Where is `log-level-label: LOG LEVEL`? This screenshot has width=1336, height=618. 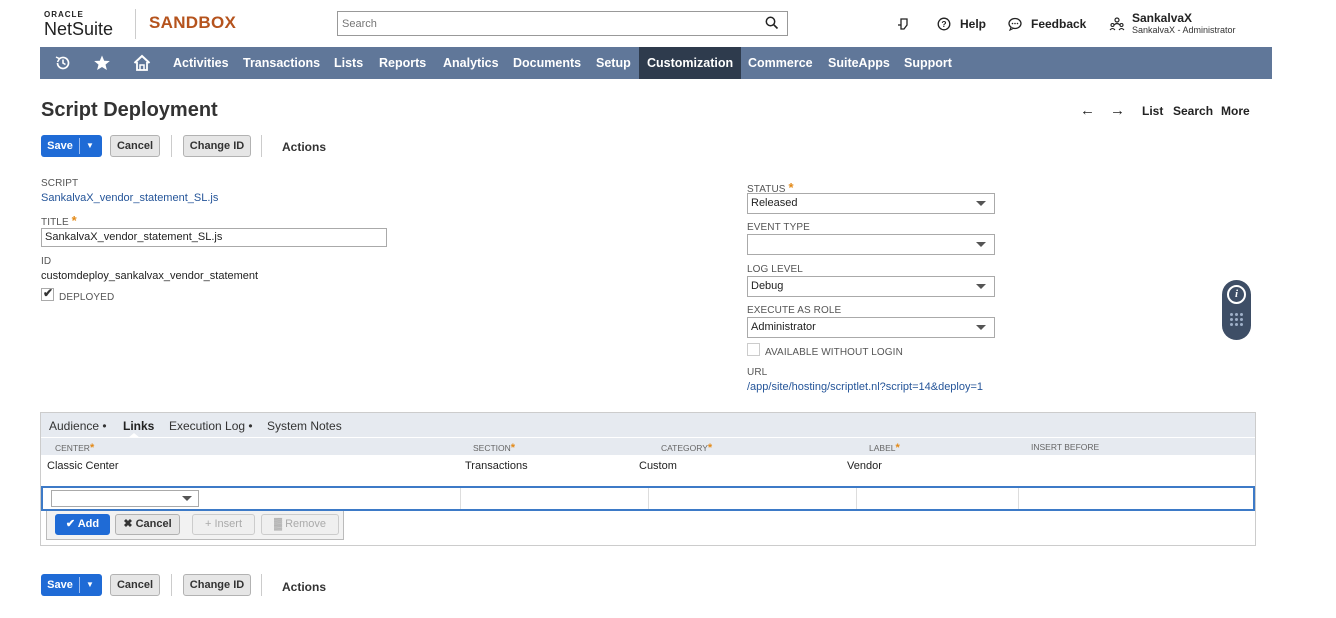
log-level-label: LOG LEVEL is located at coordinates (775, 269).